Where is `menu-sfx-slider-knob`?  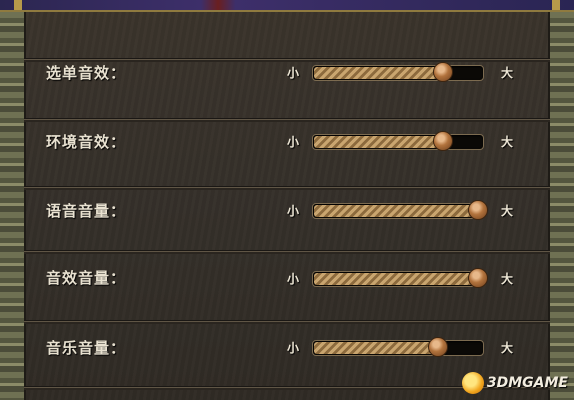 menu-sfx-slider-knob is located at coordinates (443, 72).